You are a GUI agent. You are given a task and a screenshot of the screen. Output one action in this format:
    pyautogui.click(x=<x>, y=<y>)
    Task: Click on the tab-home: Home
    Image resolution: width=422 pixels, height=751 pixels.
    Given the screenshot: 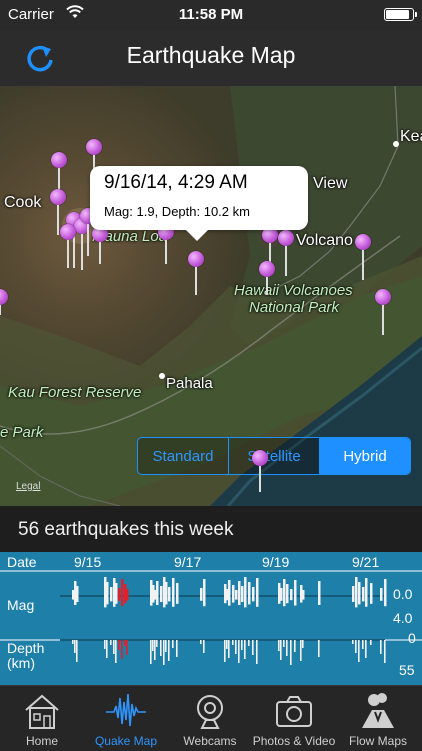 What is the action you would take?
    pyautogui.click(x=42, y=718)
    